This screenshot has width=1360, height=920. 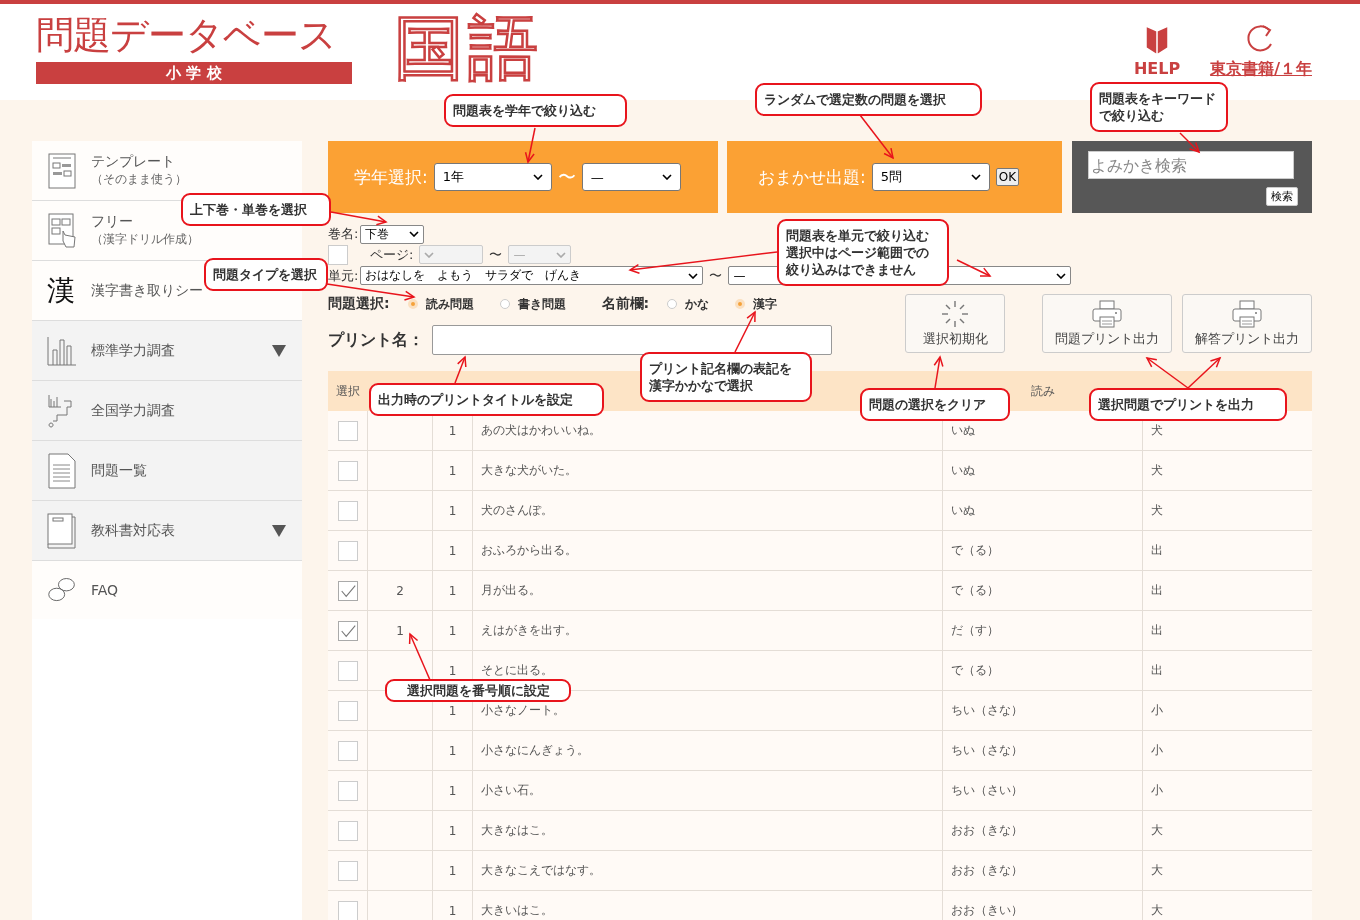 What do you see at coordinates (62, 290) in the screenshot?
I see `kanji-icon: 漢` at bounding box center [62, 290].